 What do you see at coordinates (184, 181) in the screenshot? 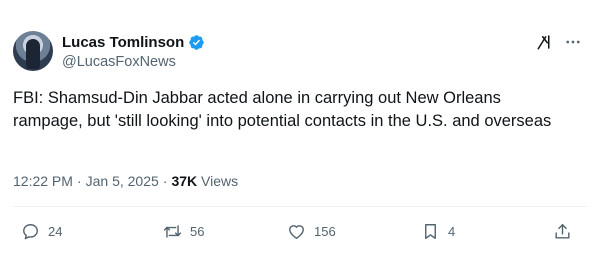
I see `views-count: 37K` at bounding box center [184, 181].